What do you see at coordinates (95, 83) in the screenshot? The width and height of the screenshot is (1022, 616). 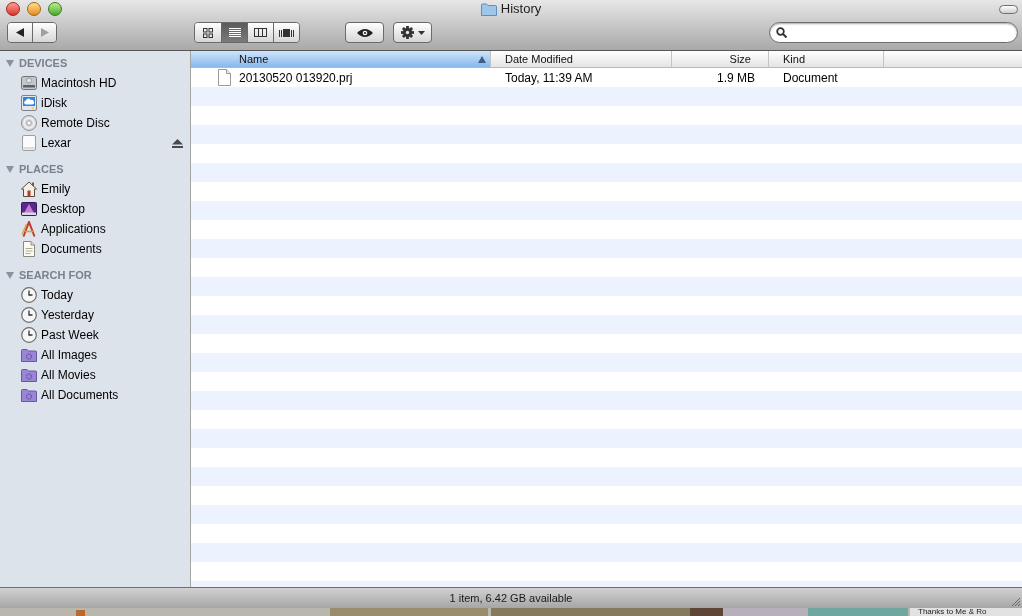 I see `sidebar-item: Macintosh HD` at bounding box center [95, 83].